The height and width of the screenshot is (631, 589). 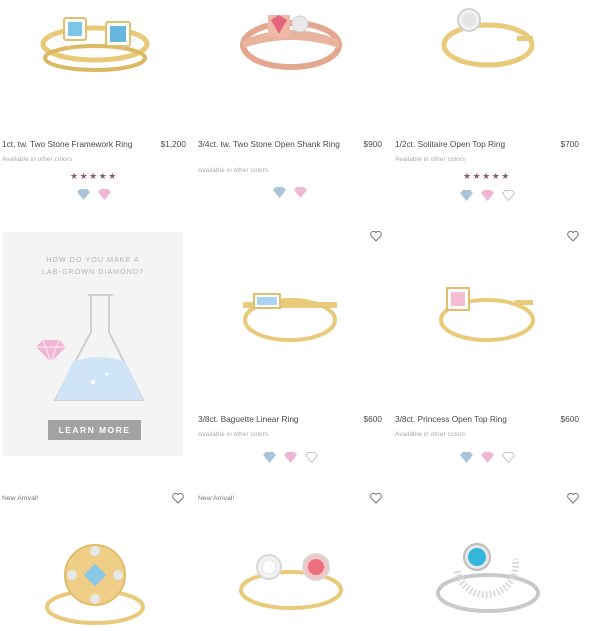 I want to click on promo-line-2: LAB-GROWN DIAMOND?, so click(x=93, y=271).